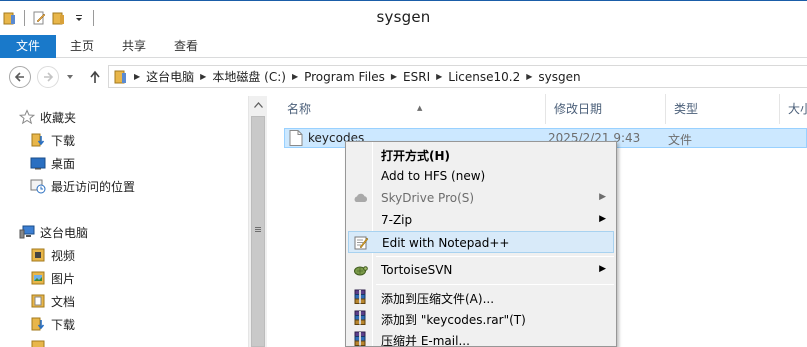 Image resolution: width=807 pixels, height=347 pixels. I want to click on scroll-thumb, so click(258, 231).